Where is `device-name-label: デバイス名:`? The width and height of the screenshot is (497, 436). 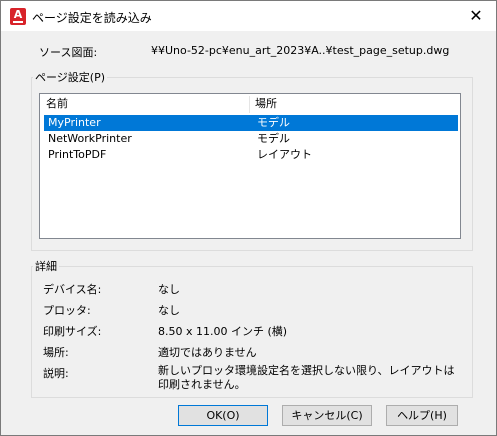
device-name-label: デバイス名: is located at coordinates (72, 289).